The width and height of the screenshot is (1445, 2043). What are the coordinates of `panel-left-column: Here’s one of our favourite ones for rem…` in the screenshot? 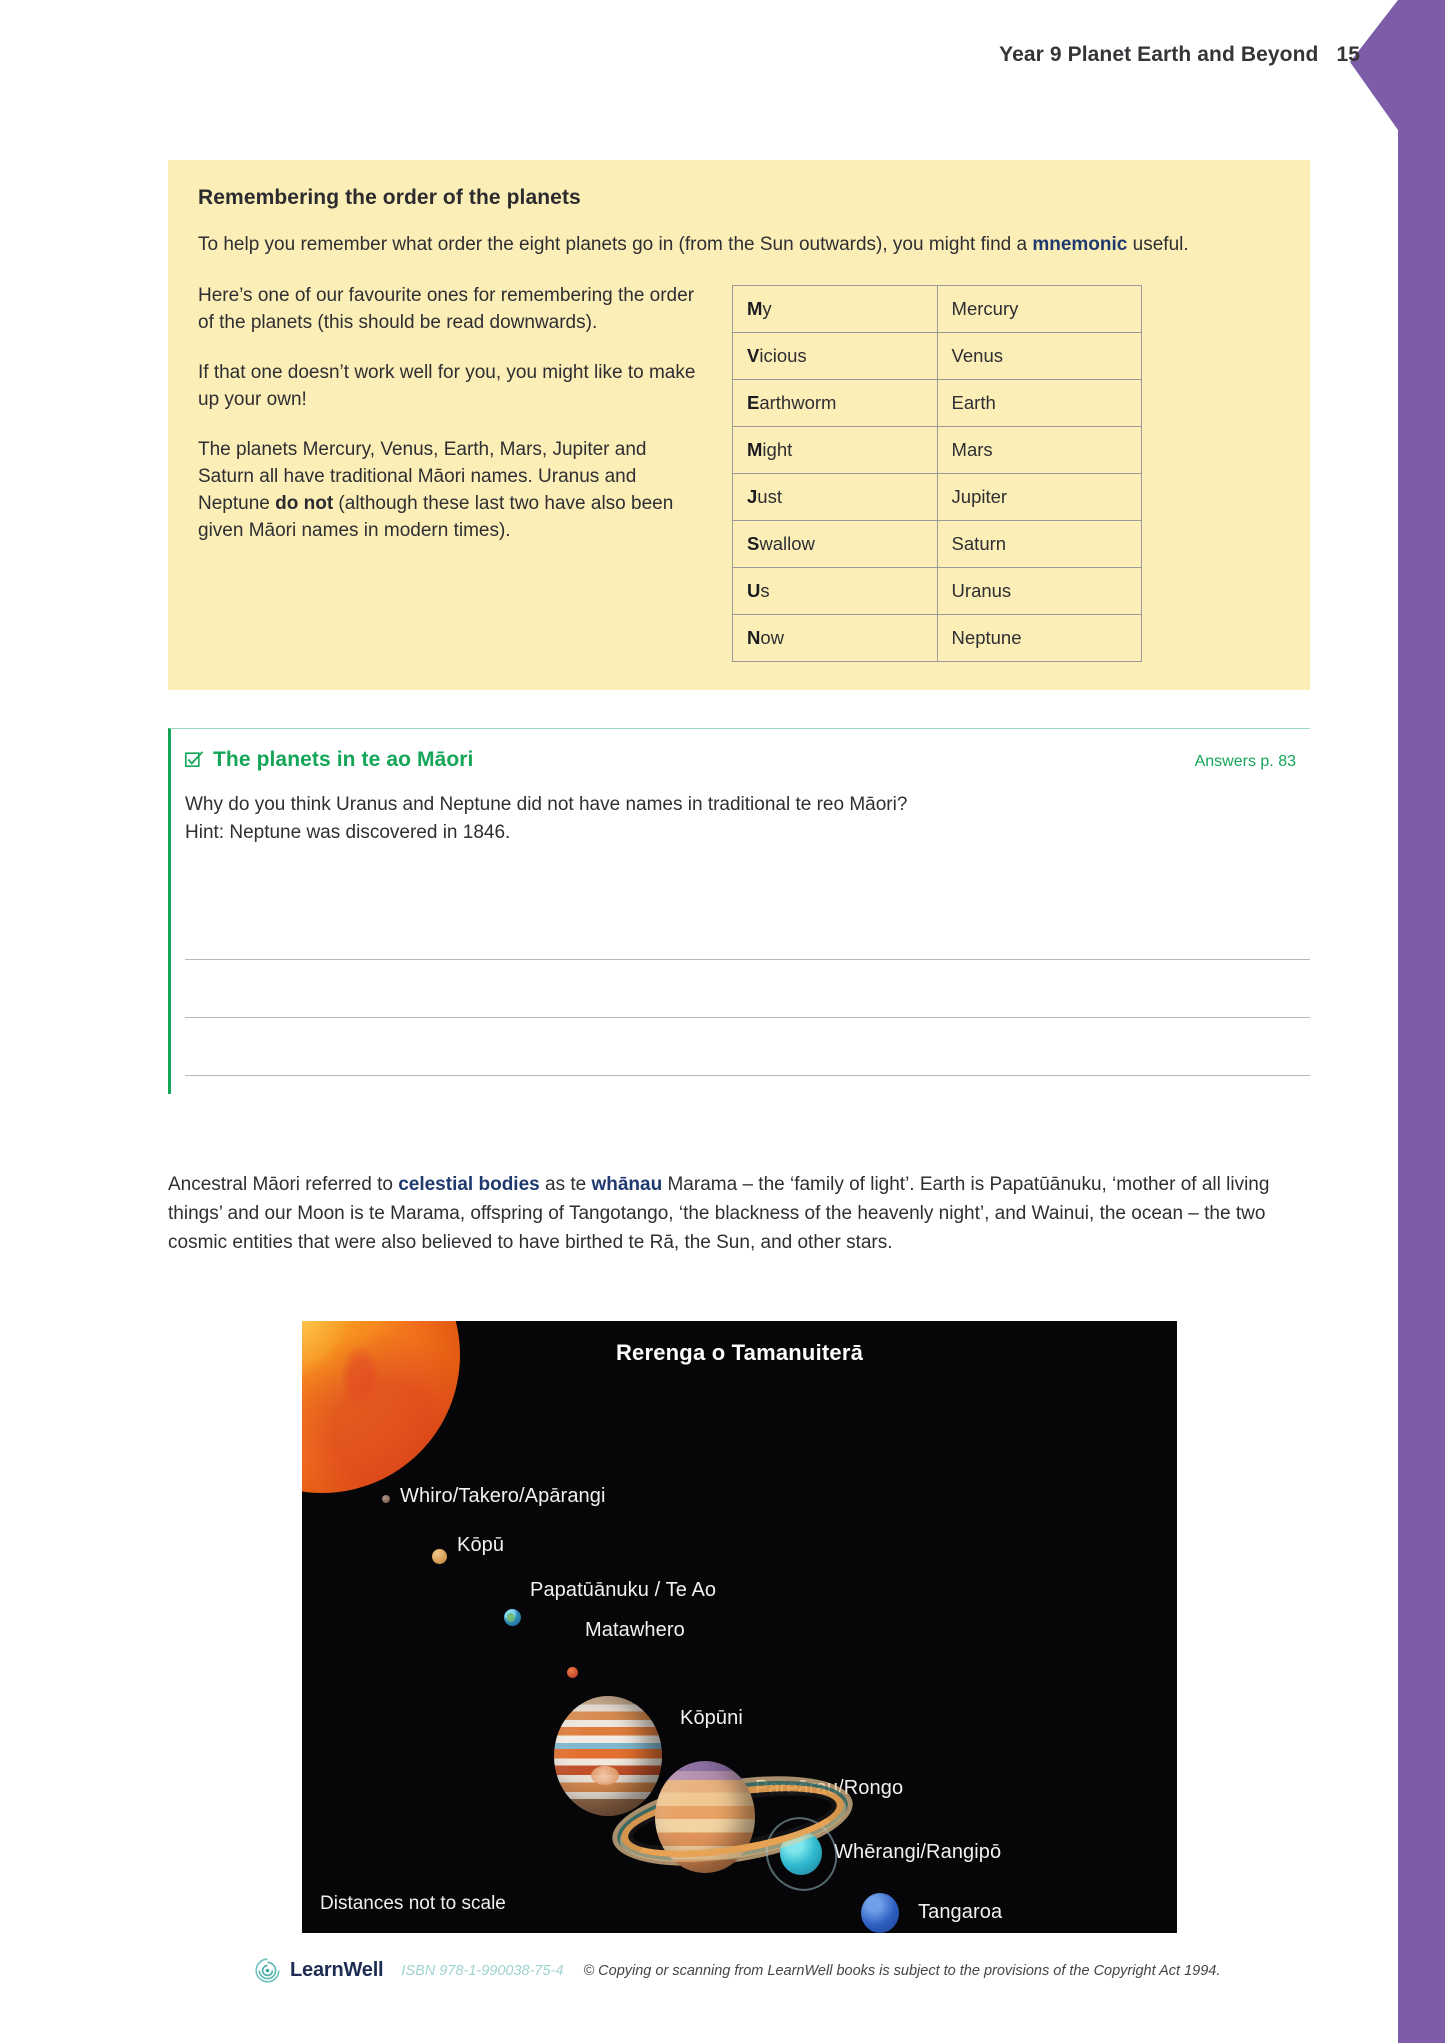 It's located at (448, 414).